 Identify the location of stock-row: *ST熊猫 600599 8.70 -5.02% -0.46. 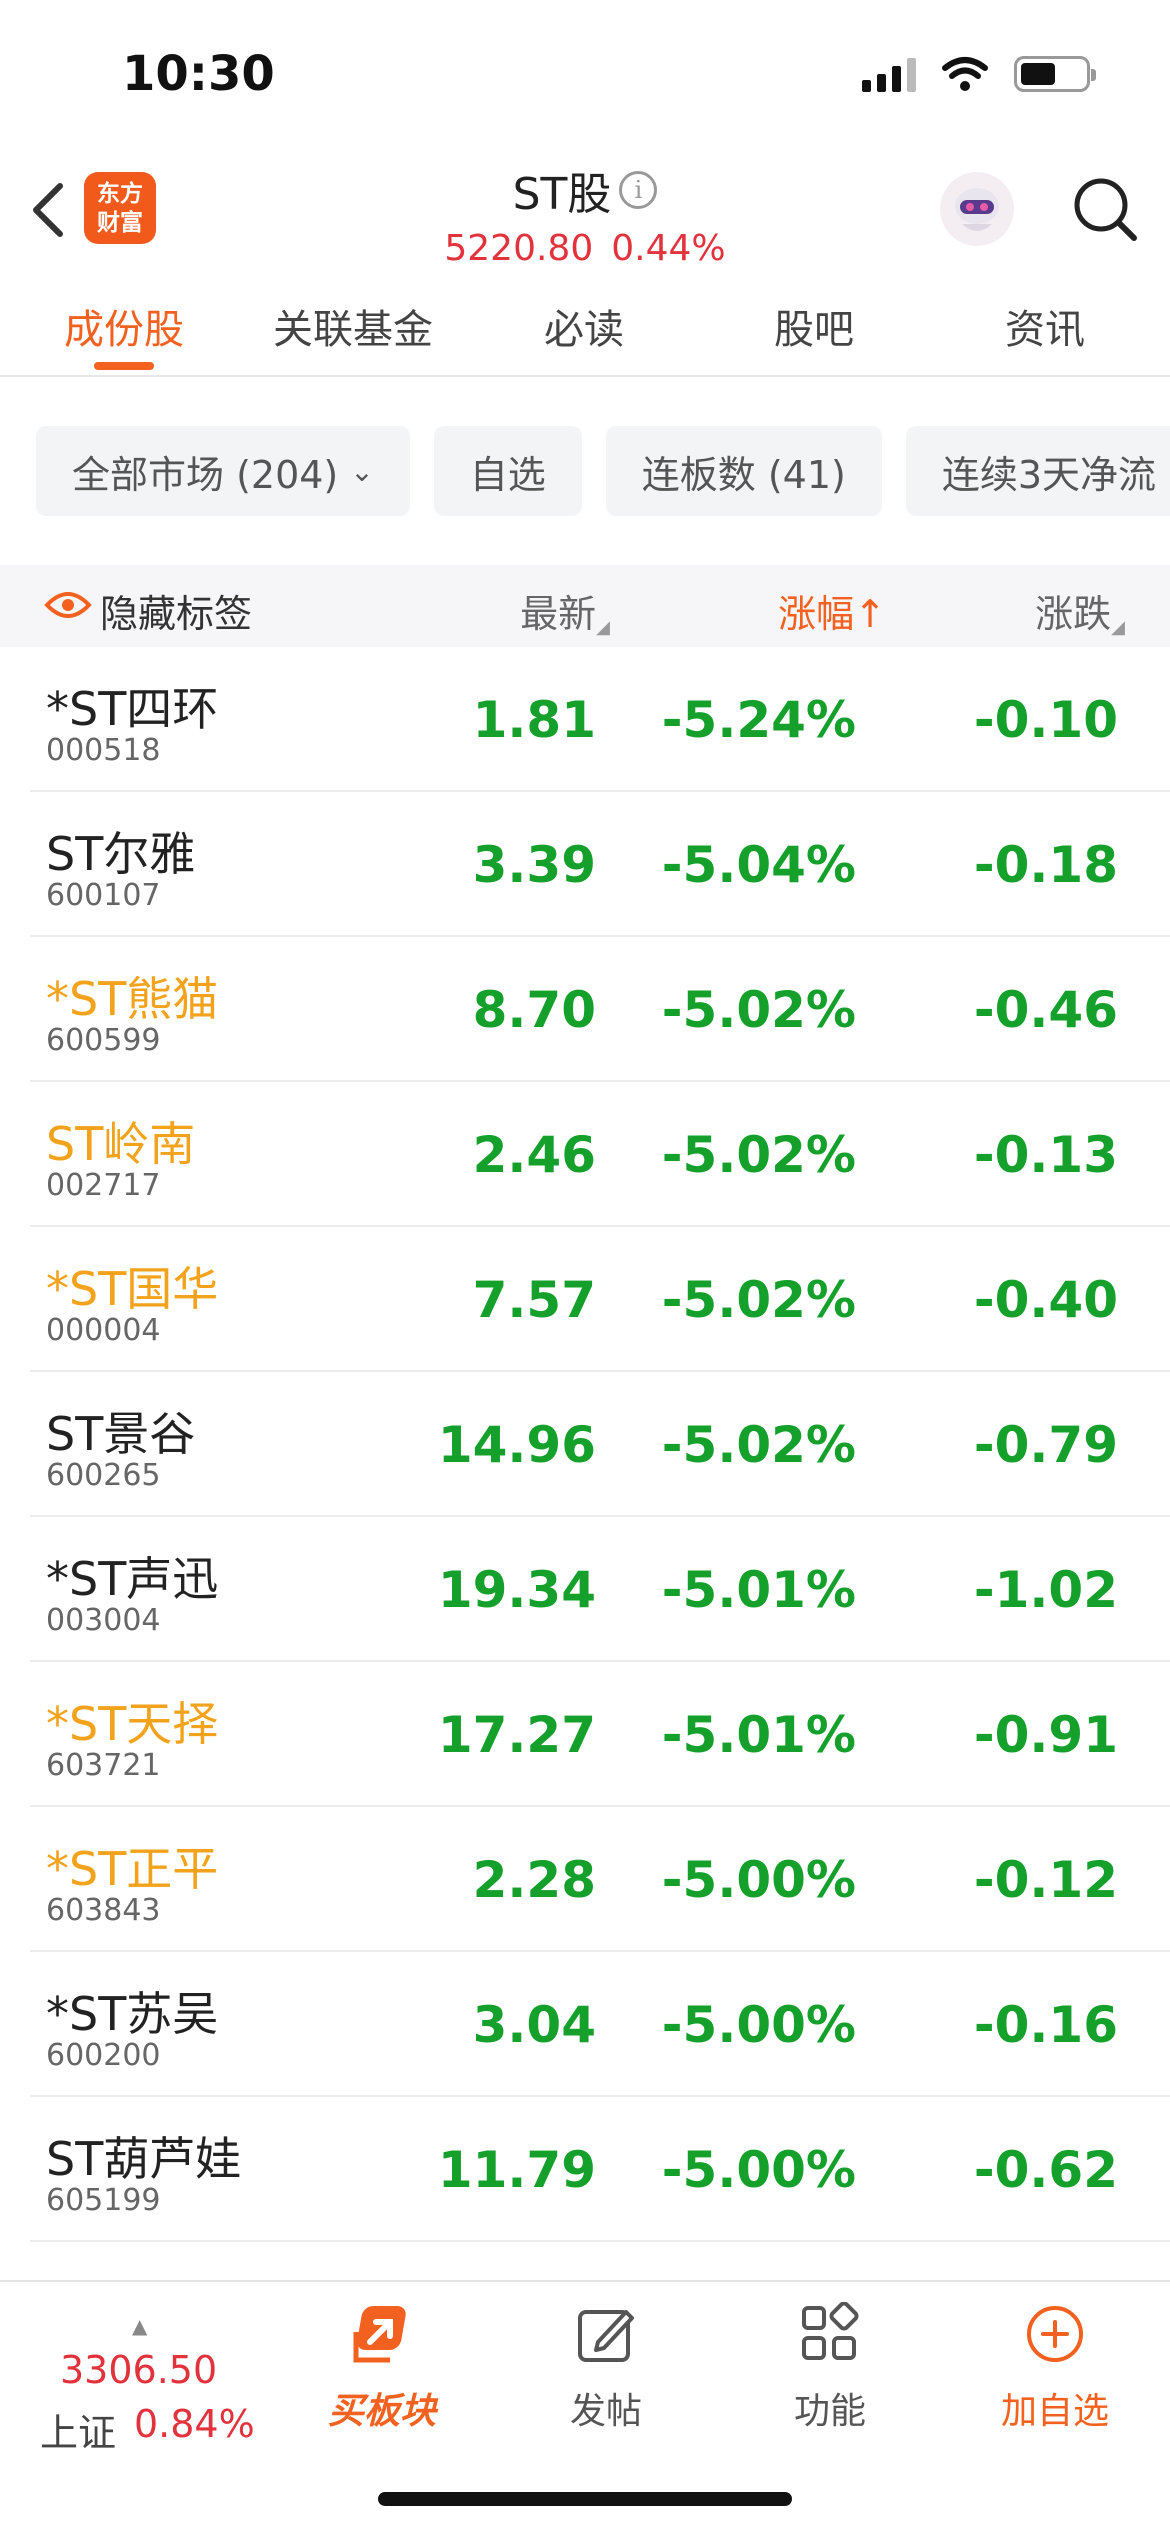
(585, 1009).